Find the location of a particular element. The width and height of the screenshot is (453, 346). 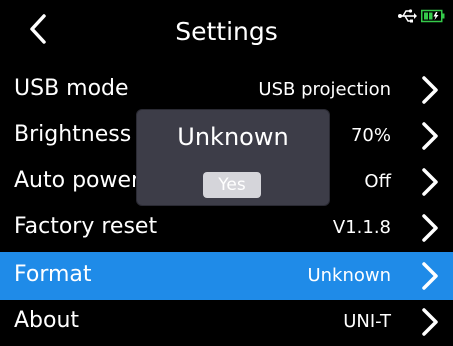

row-value: 70% is located at coordinates (370, 135).